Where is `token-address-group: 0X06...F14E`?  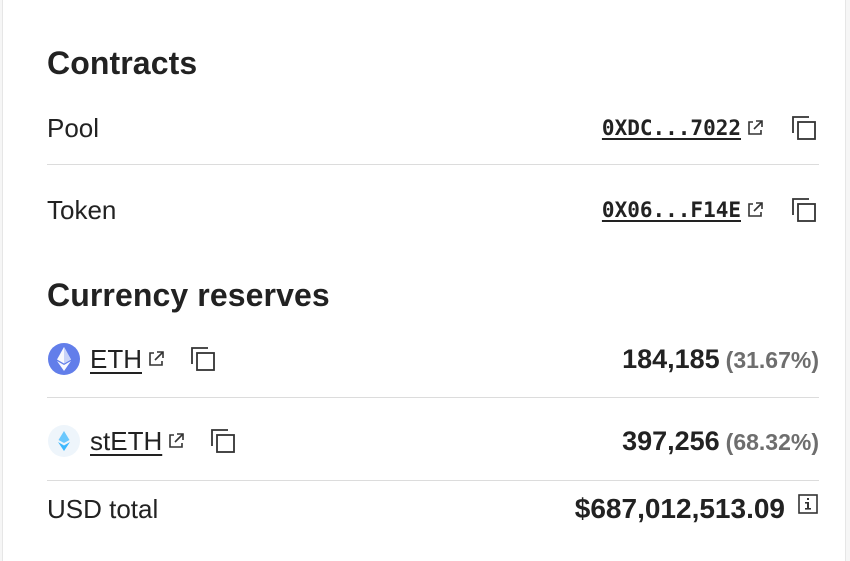 token-address-group: 0X06...F14E is located at coordinates (710, 210).